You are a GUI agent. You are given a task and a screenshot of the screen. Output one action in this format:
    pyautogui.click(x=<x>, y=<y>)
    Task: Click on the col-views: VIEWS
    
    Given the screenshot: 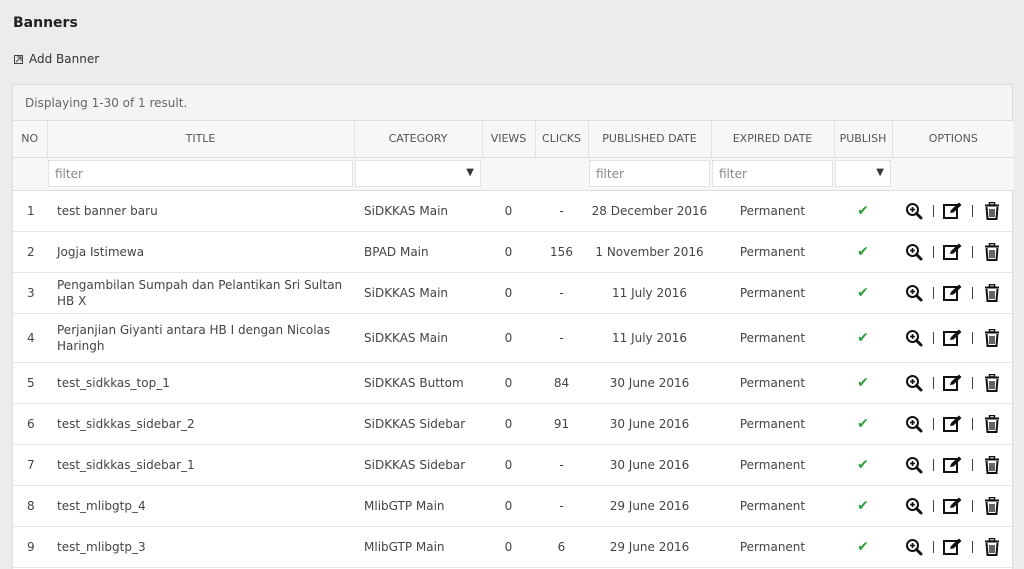 What is the action you would take?
    pyautogui.click(x=509, y=139)
    